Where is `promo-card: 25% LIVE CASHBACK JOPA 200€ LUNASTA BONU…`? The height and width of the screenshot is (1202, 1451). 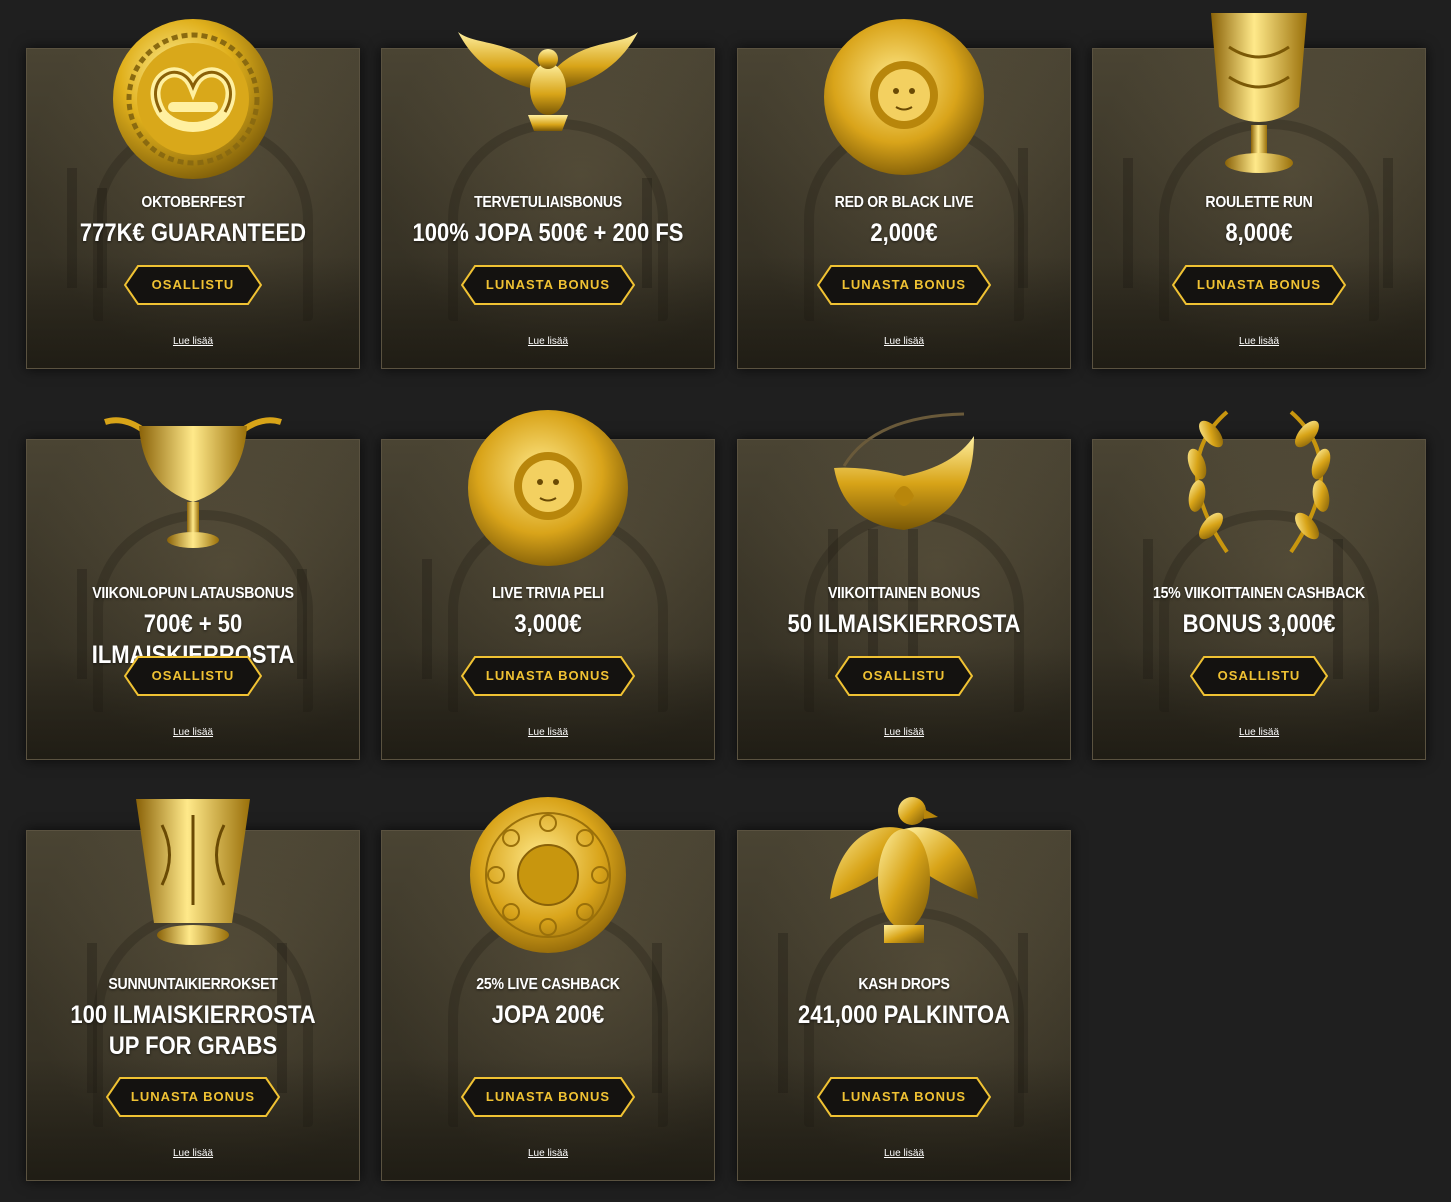
promo-card: 25% LIVE CASHBACK JOPA 200€ LUNASTA BONU… is located at coordinates (548, 989).